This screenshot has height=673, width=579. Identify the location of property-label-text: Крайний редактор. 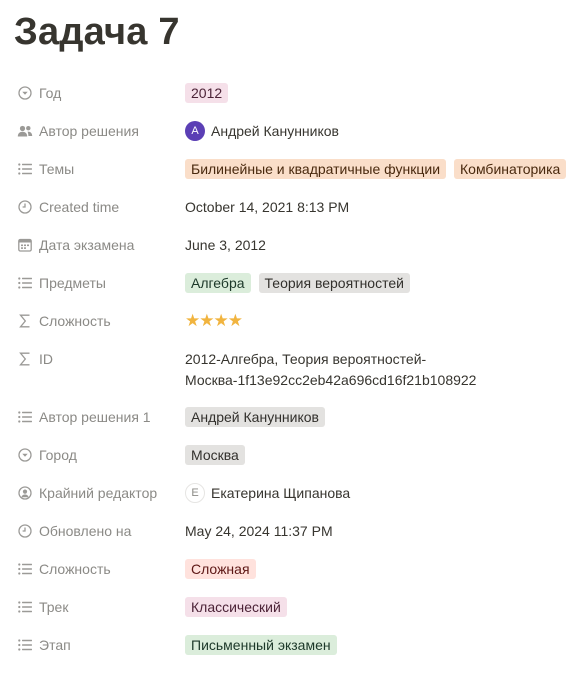
(98, 493).